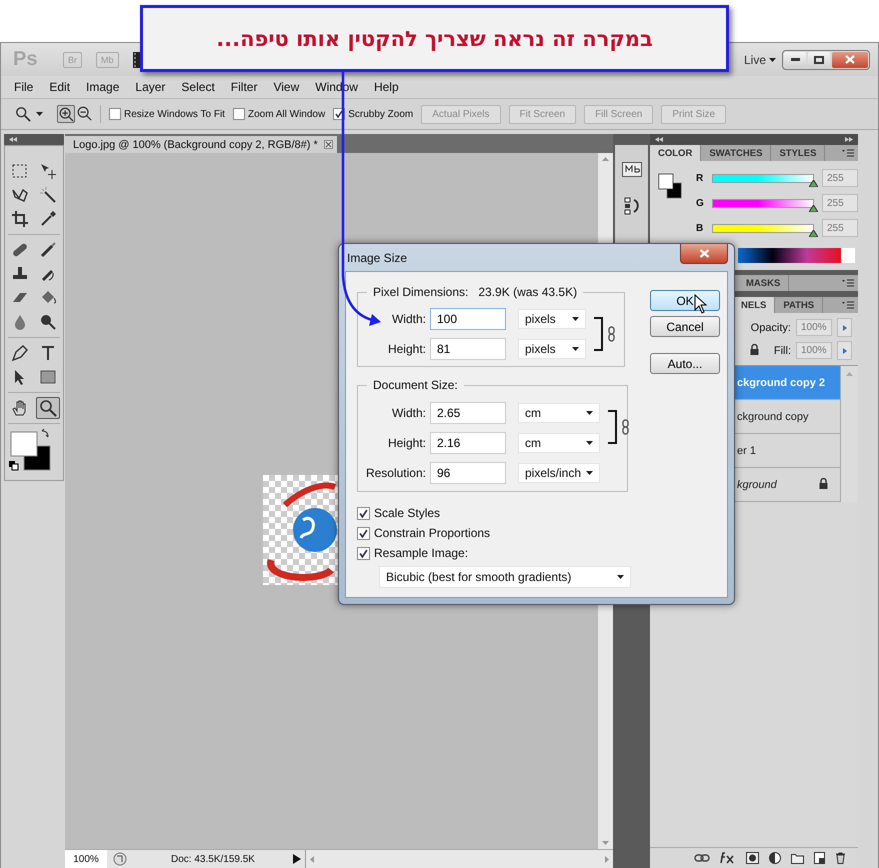  Describe the element at coordinates (84, 113) in the screenshot. I see `zoom-out-icon` at that location.